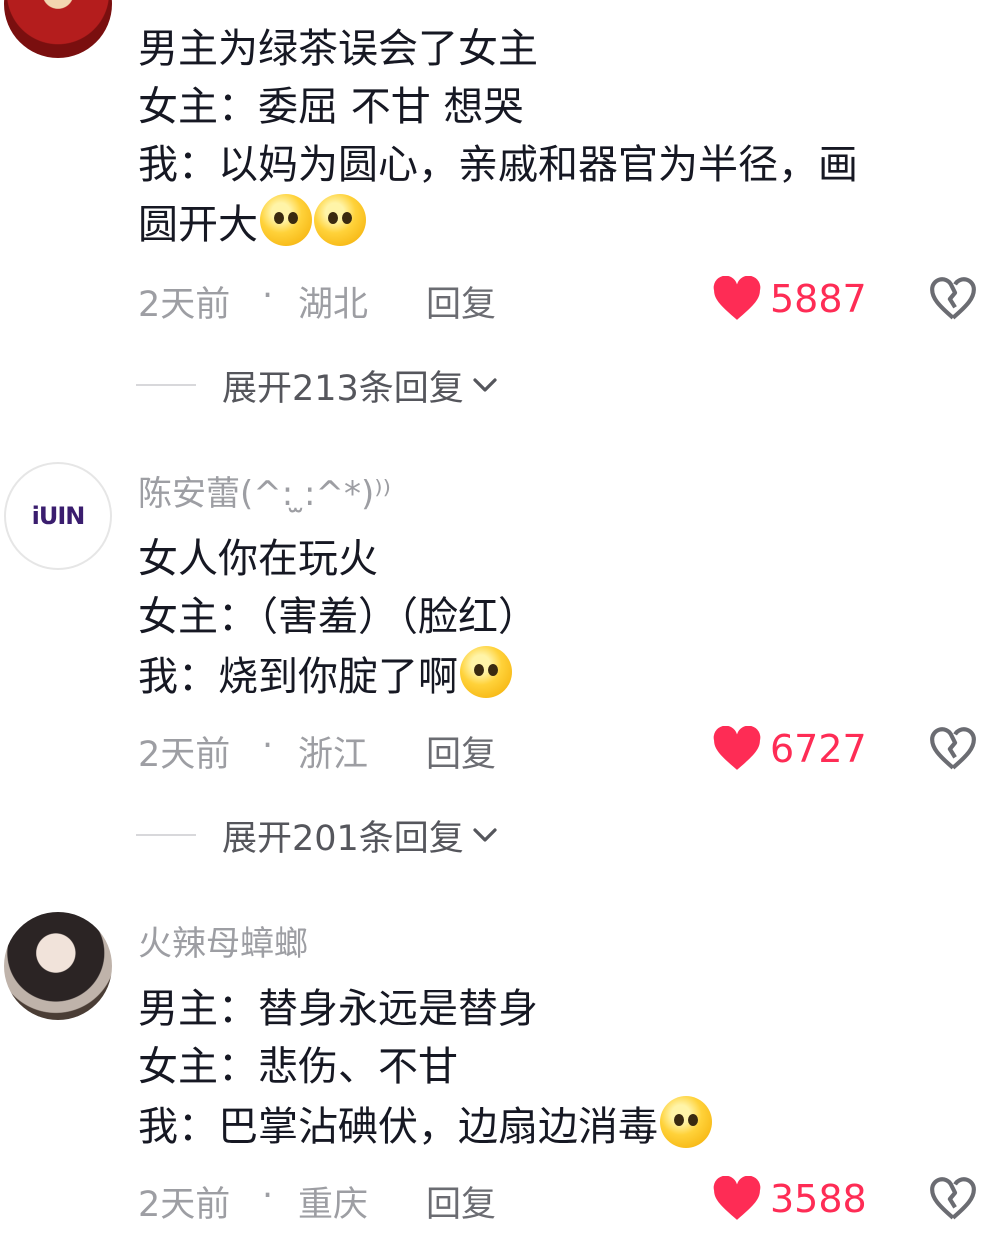  Describe the element at coordinates (553, 618) in the screenshot. I see `comment-text: 女人你在玩火 女主：（害羞）（脸红） 我：烧到你腚了啊` at that location.